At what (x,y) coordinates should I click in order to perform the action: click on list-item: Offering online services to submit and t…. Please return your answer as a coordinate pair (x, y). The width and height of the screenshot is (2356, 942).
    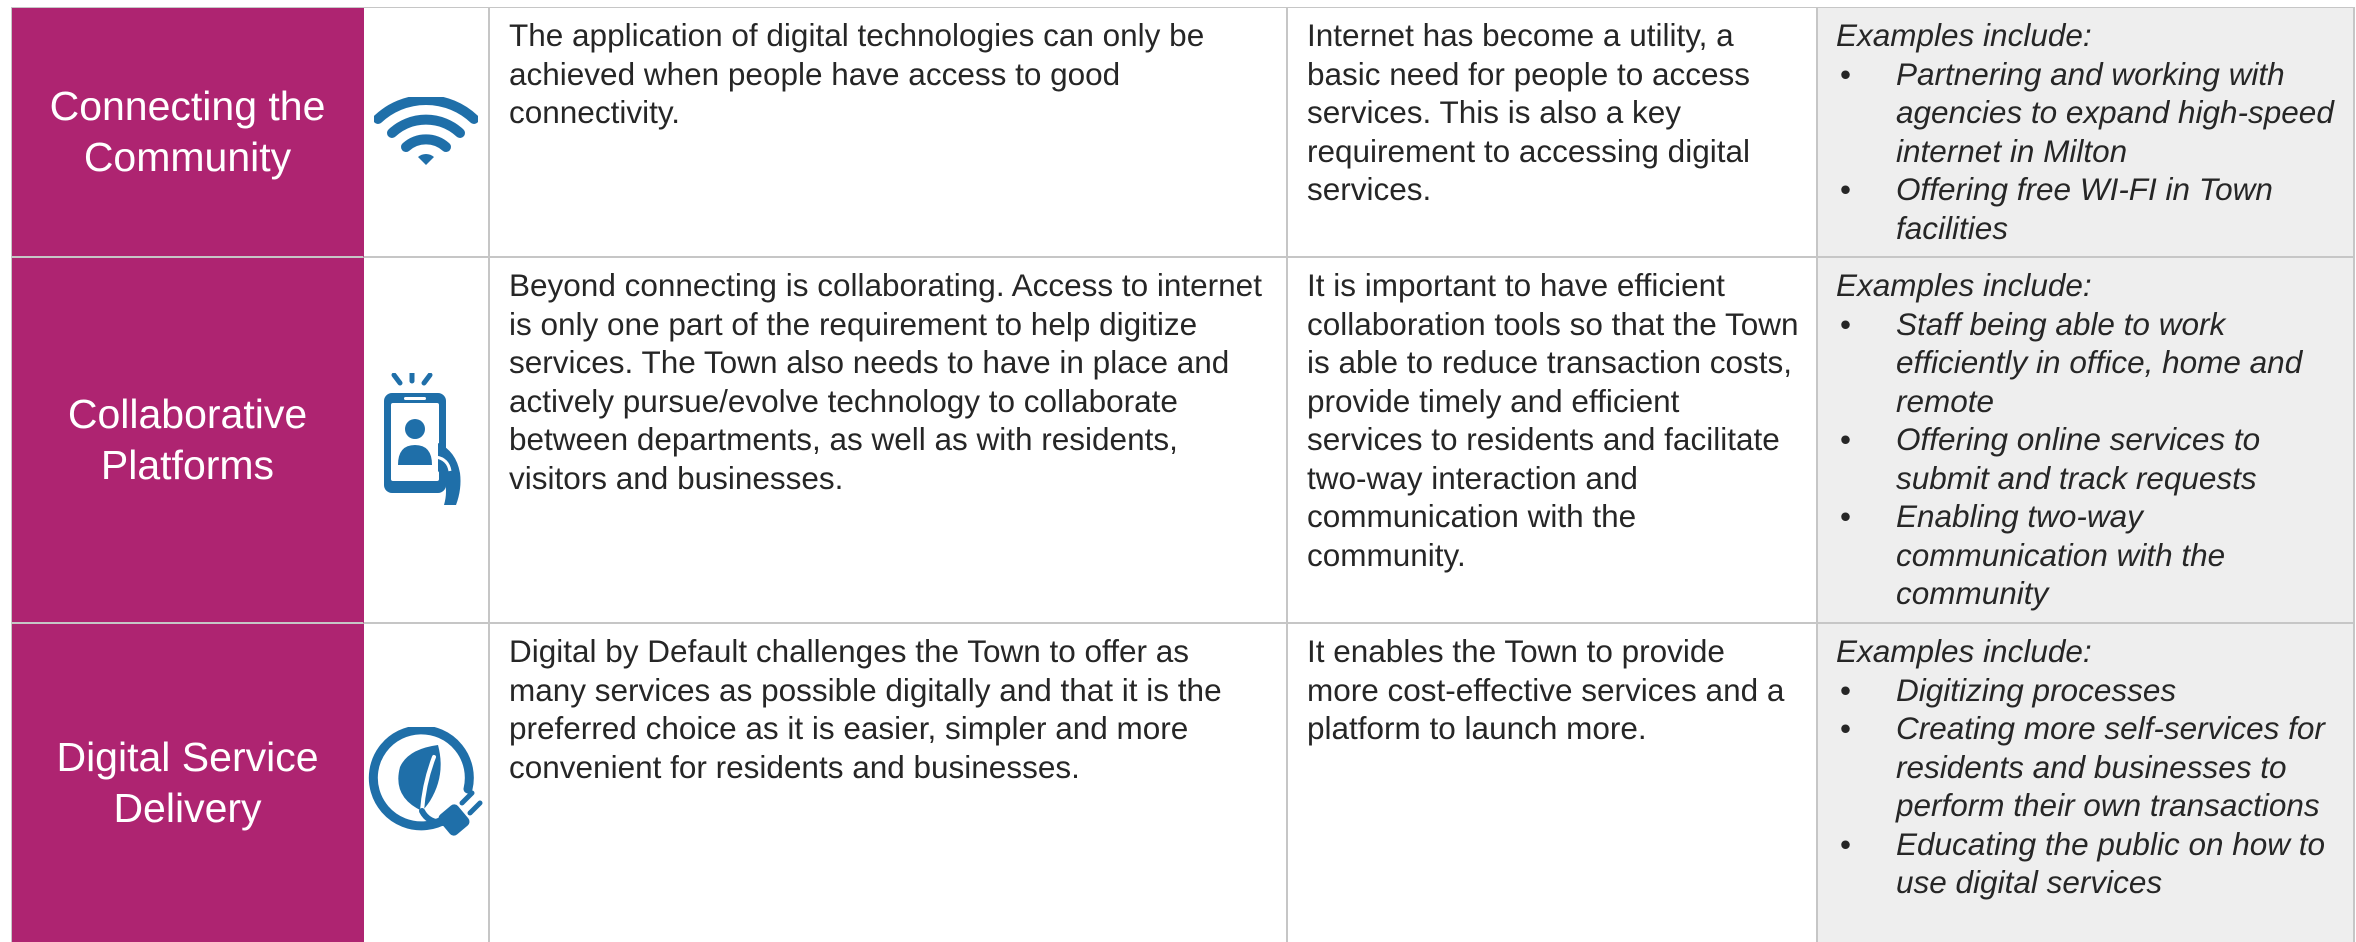
    Looking at the image, I should click on (2085, 458).